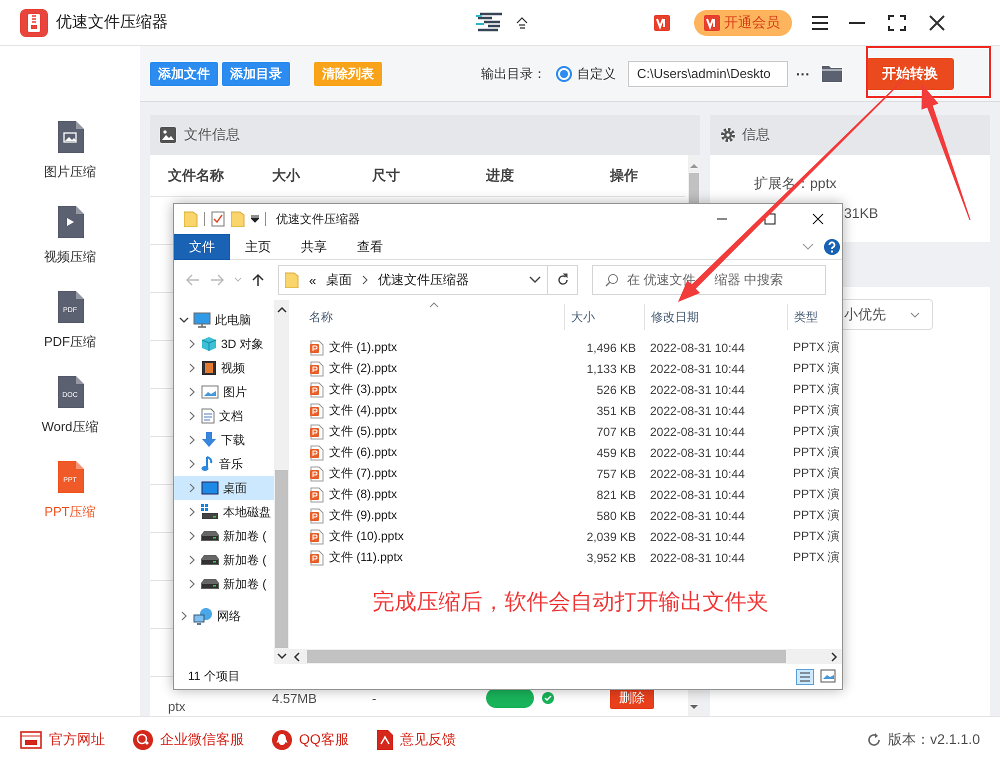  Describe the element at coordinates (426, 317) in the screenshot. I see `column-header: 名称` at that location.